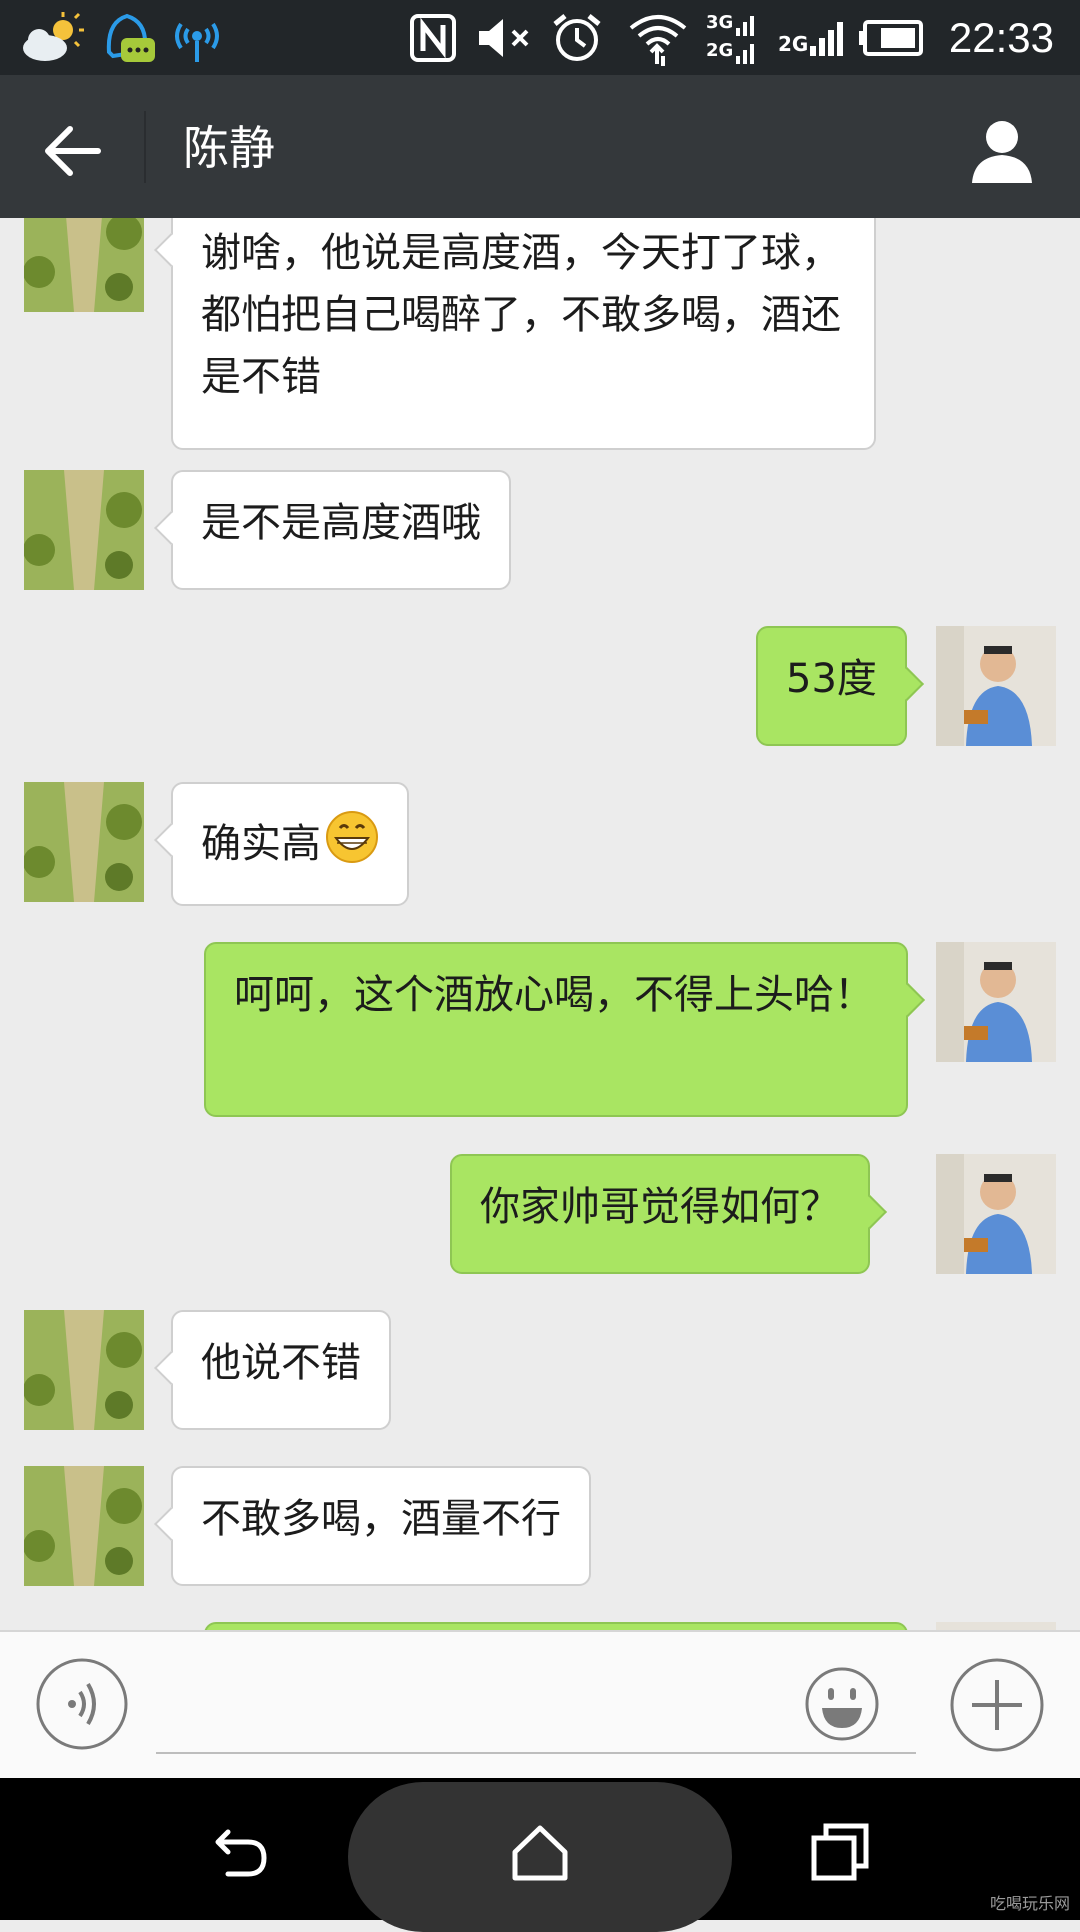 The width and height of the screenshot is (1080, 1932). I want to click on message-bubble-outgoing: 呵呵，这个酒放心喝，不得上头哈！, so click(556, 1029).